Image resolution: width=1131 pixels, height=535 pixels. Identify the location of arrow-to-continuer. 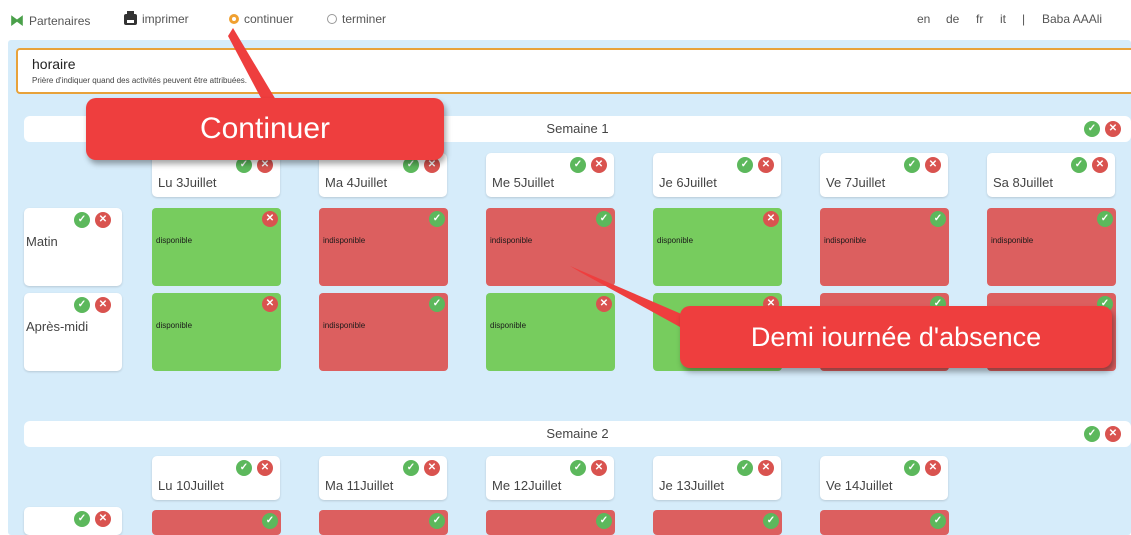
(252, 64).